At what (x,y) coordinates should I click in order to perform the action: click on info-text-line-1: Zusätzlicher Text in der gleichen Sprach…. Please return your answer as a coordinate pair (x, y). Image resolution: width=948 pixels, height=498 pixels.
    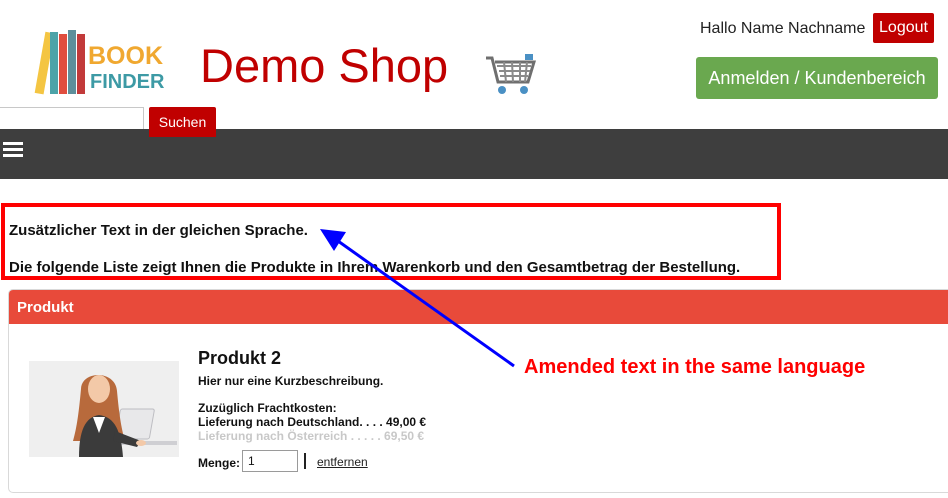
    Looking at the image, I should click on (158, 230).